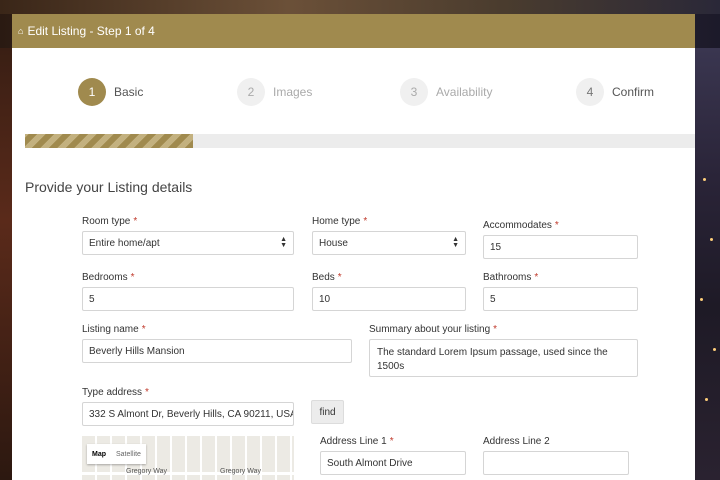  I want to click on address-line1-input: South Almont Drive, so click(393, 463).